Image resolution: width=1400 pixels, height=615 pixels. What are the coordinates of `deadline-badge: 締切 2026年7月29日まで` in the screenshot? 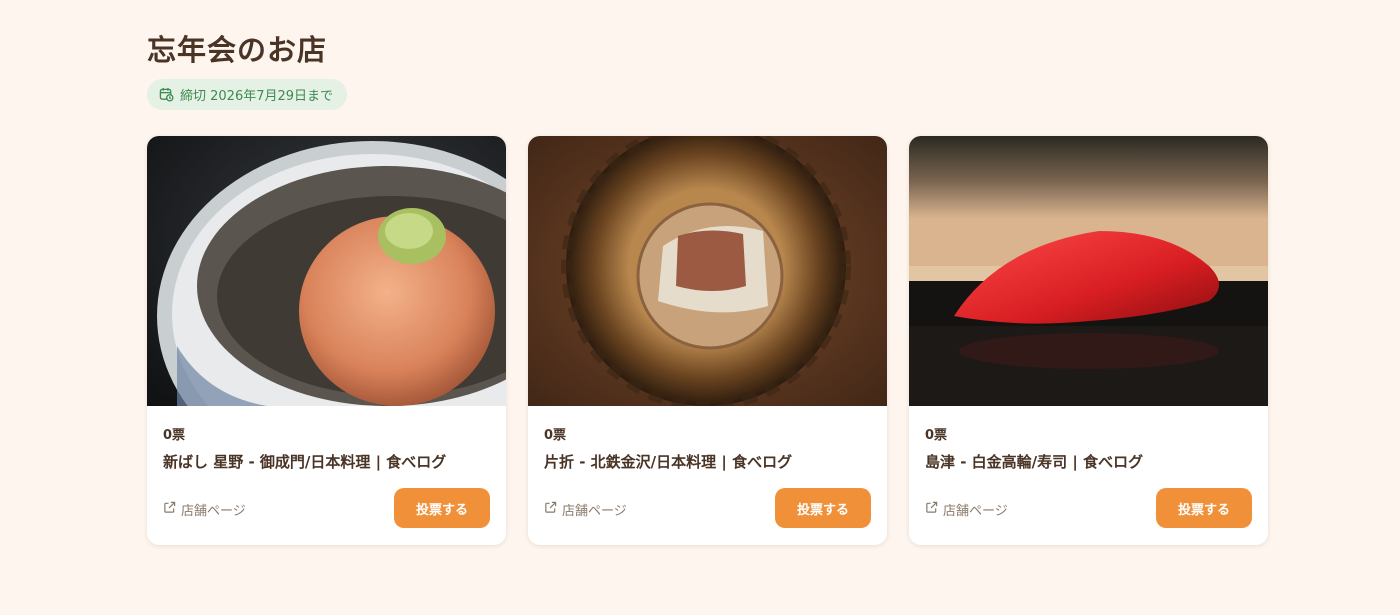 It's located at (247, 94).